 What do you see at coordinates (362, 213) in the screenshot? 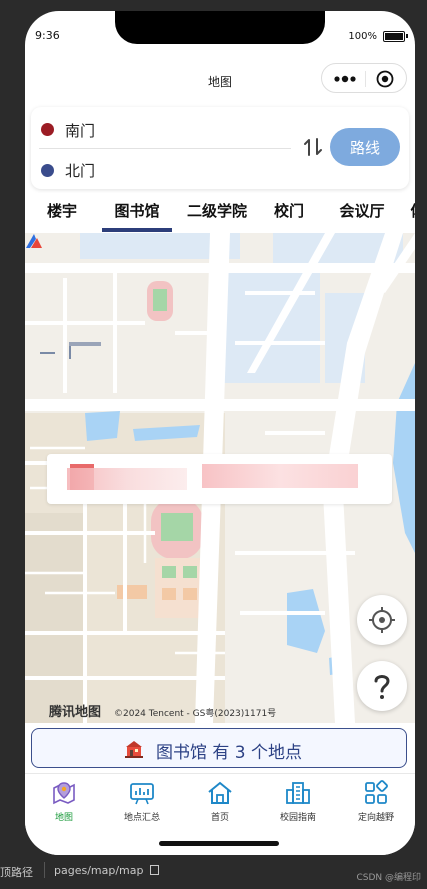
I see `tab-meeting-halls: 会议厅` at bounding box center [362, 213].